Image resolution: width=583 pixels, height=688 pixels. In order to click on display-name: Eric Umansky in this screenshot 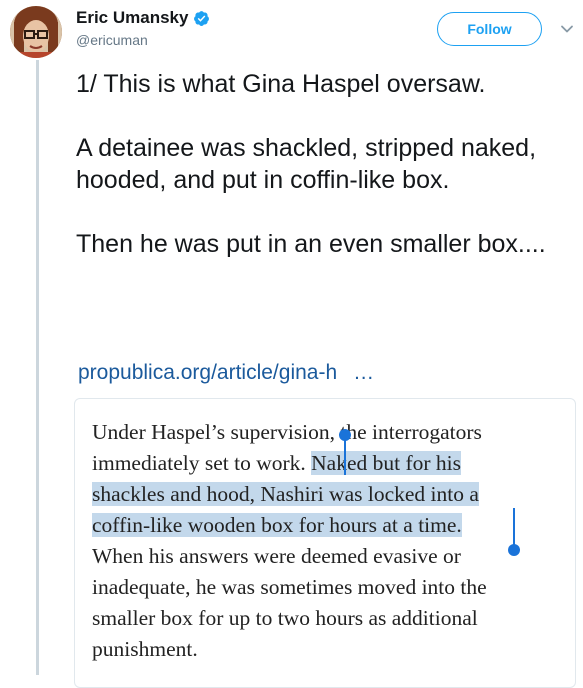, I will do `click(132, 18)`.